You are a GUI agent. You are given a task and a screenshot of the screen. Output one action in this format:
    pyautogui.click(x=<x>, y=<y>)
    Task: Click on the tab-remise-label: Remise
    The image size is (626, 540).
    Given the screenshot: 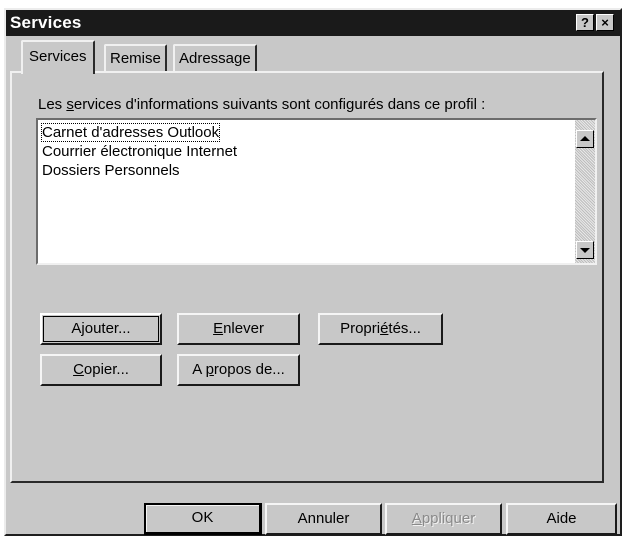 What is the action you would take?
    pyautogui.click(x=135, y=58)
    